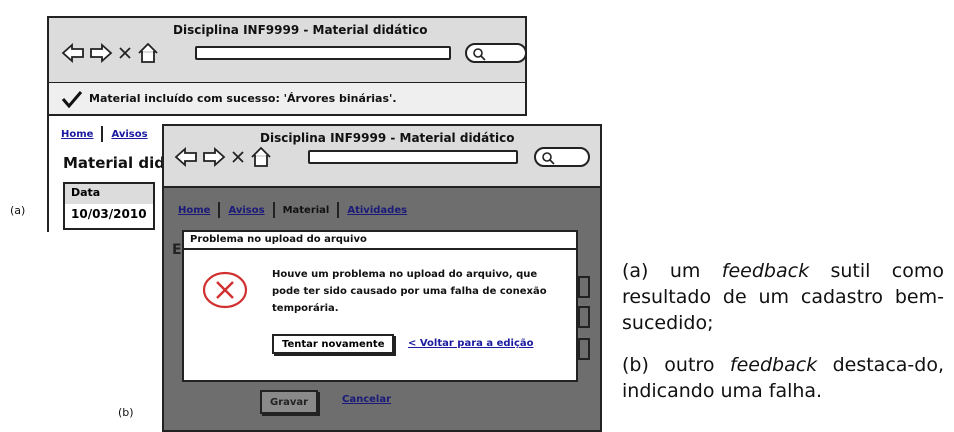 The height and width of the screenshot is (432, 954). I want to click on figure-label-b: (b), so click(126, 412).